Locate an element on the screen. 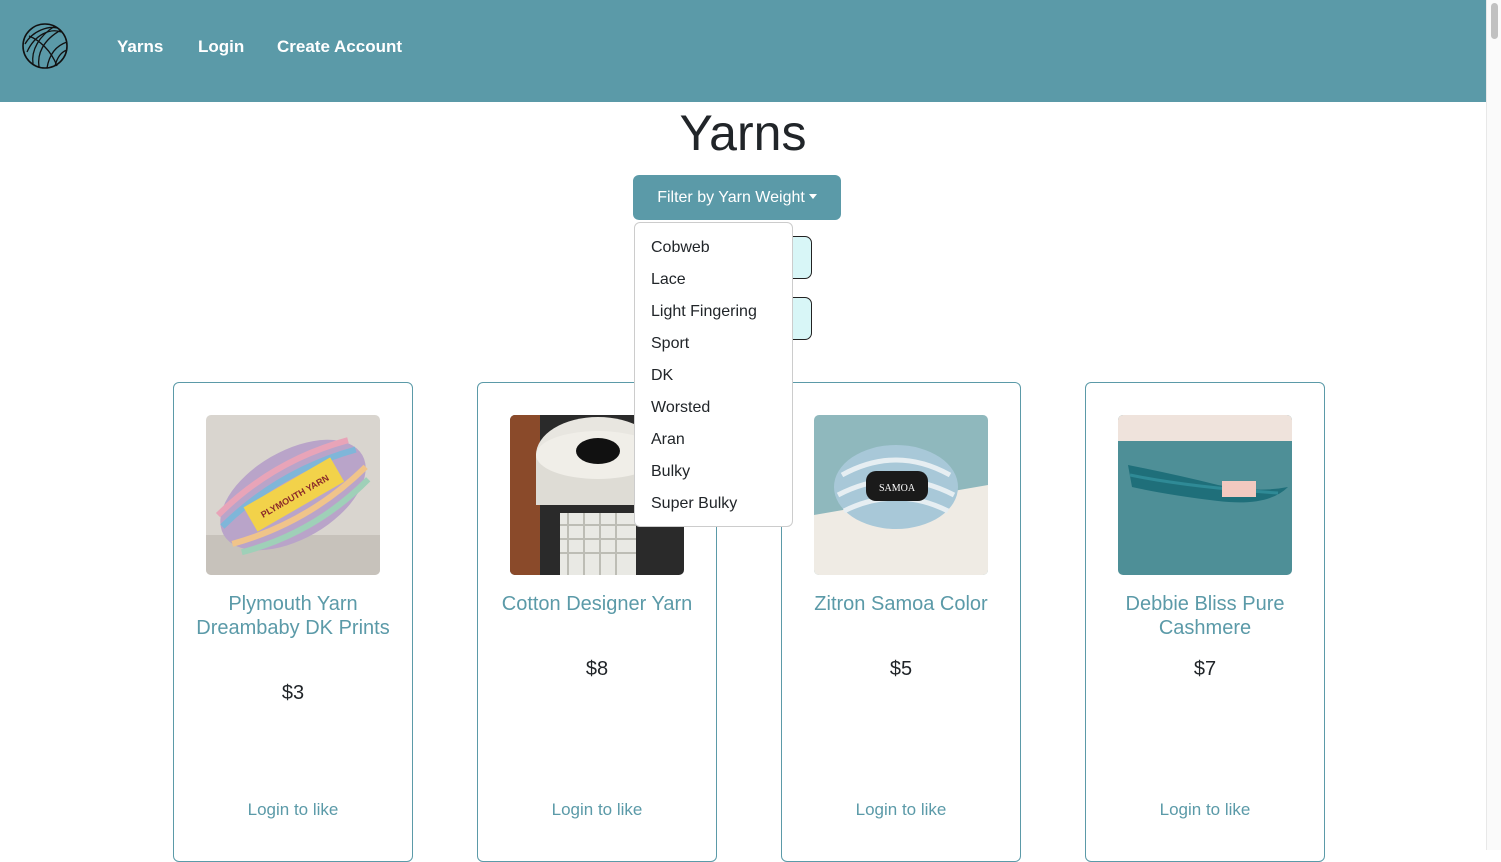  dropdown-item-cobweb: Cobweb is located at coordinates (680, 248).